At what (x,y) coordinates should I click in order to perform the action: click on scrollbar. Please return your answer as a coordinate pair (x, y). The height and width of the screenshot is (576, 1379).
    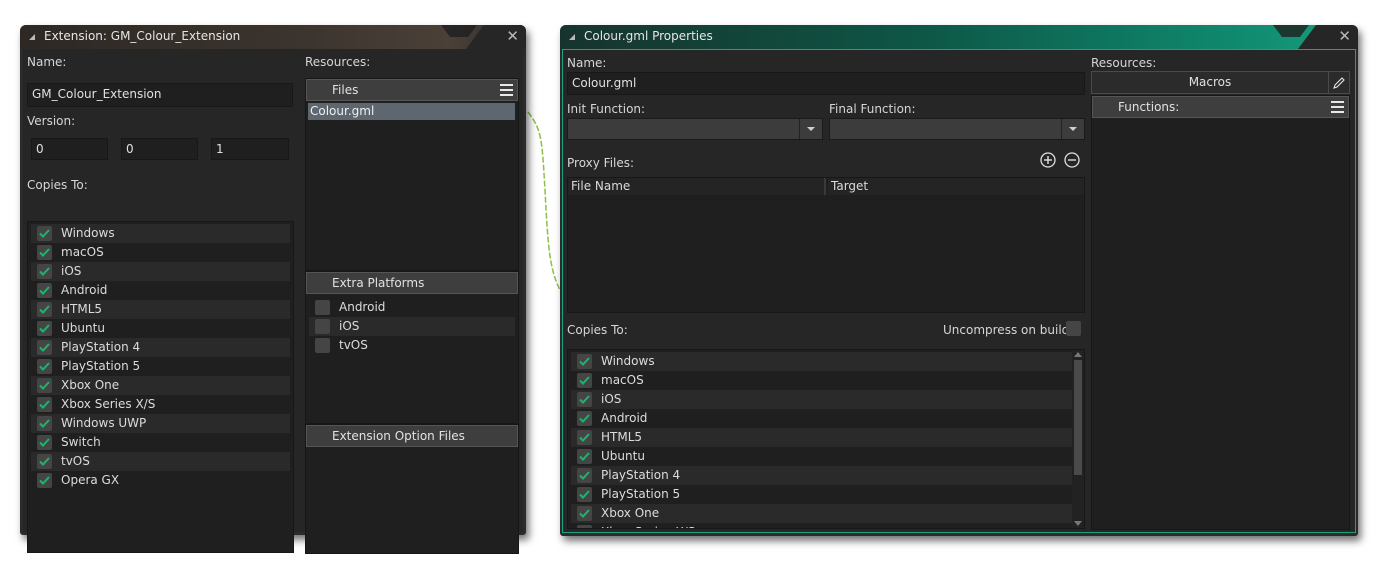
    Looking at the image, I should click on (1078, 439).